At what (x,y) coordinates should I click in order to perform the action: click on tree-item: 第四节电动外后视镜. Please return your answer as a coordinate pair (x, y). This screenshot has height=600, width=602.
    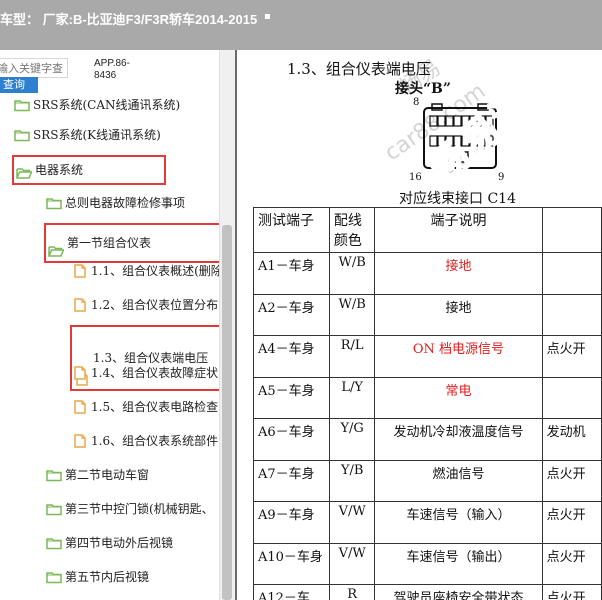
    Looking at the image, I should click on (109, 543).